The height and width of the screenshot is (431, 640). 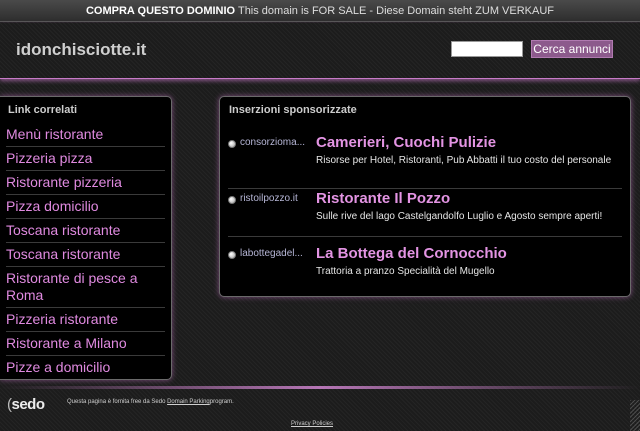 What do you see at coordinates (312, 424) in the screenshot?
I see `privacy-policies-link: Privacy Policies` at bounding box center [312, 424].